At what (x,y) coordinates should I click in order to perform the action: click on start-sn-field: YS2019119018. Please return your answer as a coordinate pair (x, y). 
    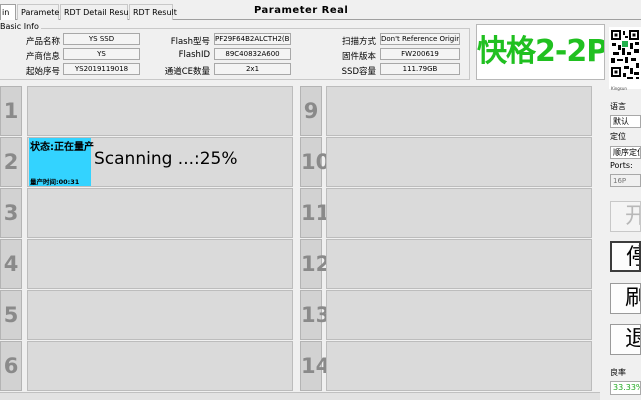
    Looking at the image, I should click on (101, 69).